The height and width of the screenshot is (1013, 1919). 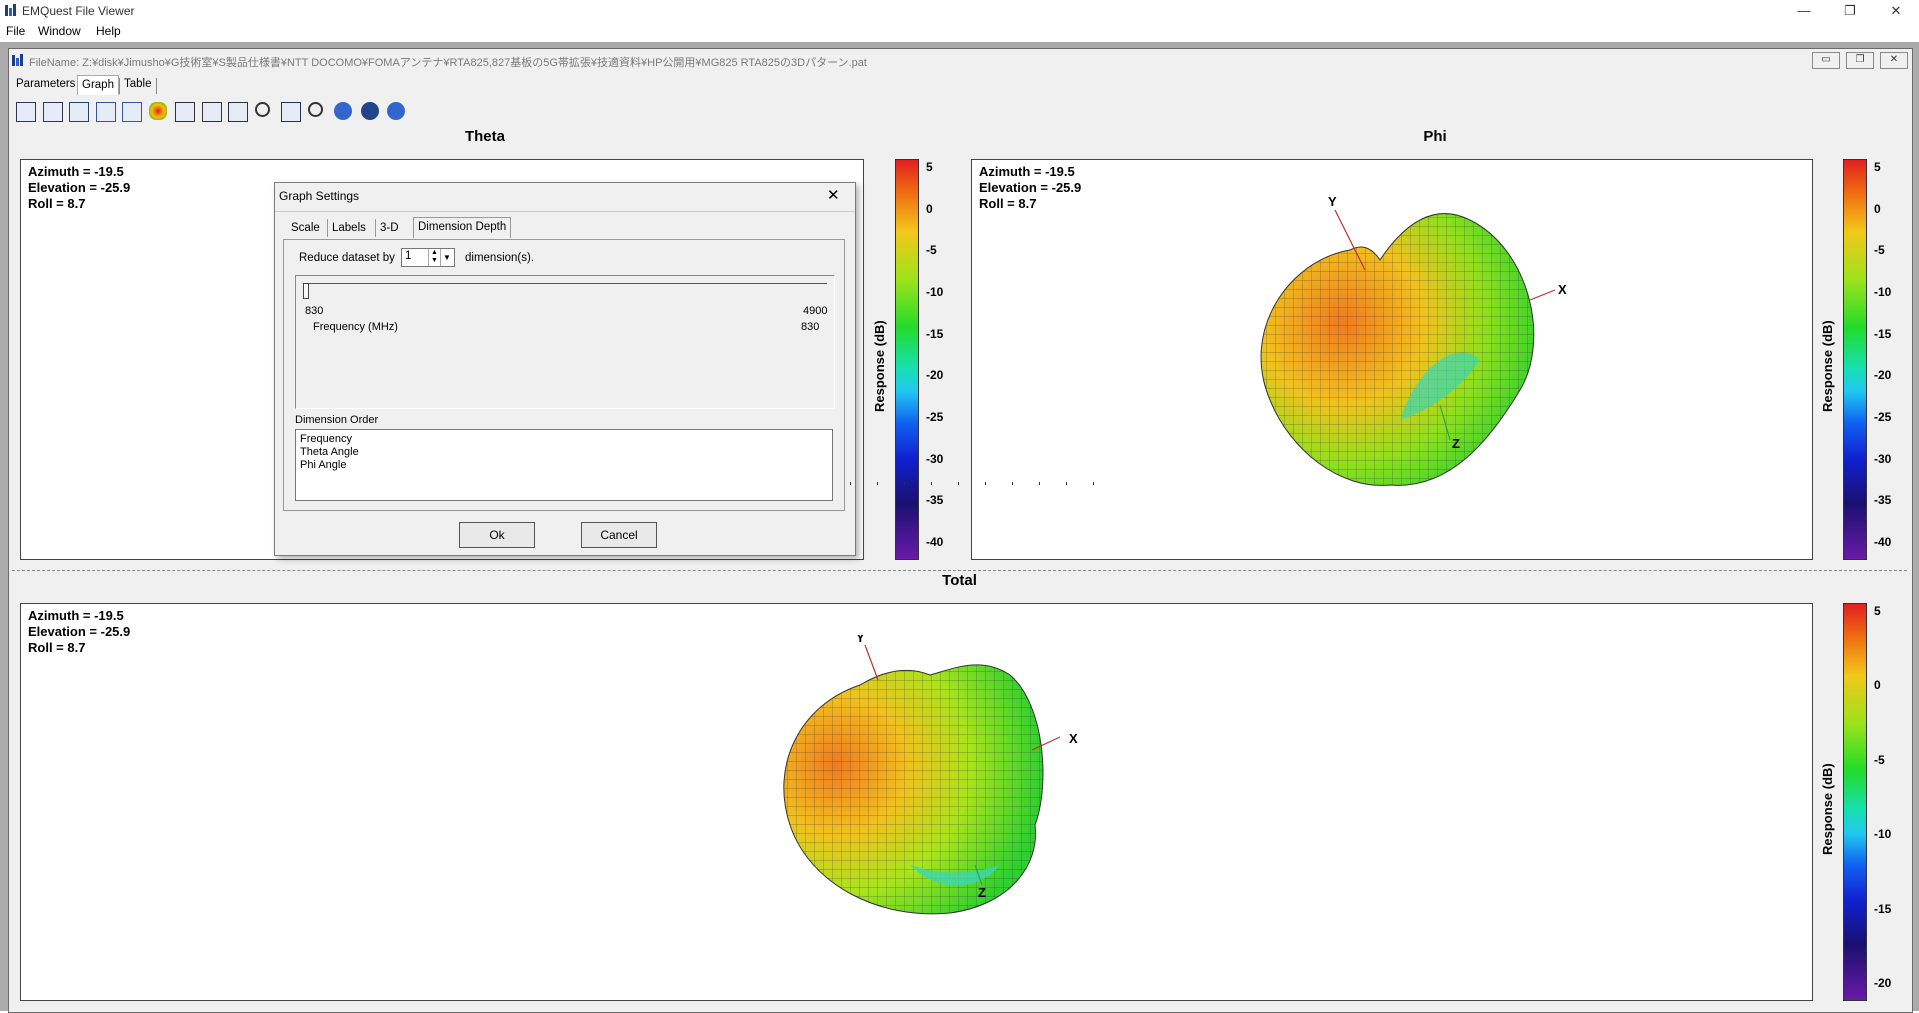 I want to click on phi-colorbar, so click(x=1855, y=359).